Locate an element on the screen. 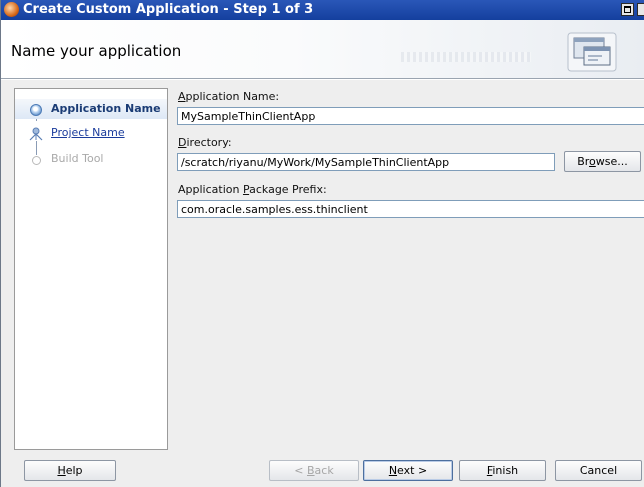  directory-label: Directory: is located at coordinates (205, 142).